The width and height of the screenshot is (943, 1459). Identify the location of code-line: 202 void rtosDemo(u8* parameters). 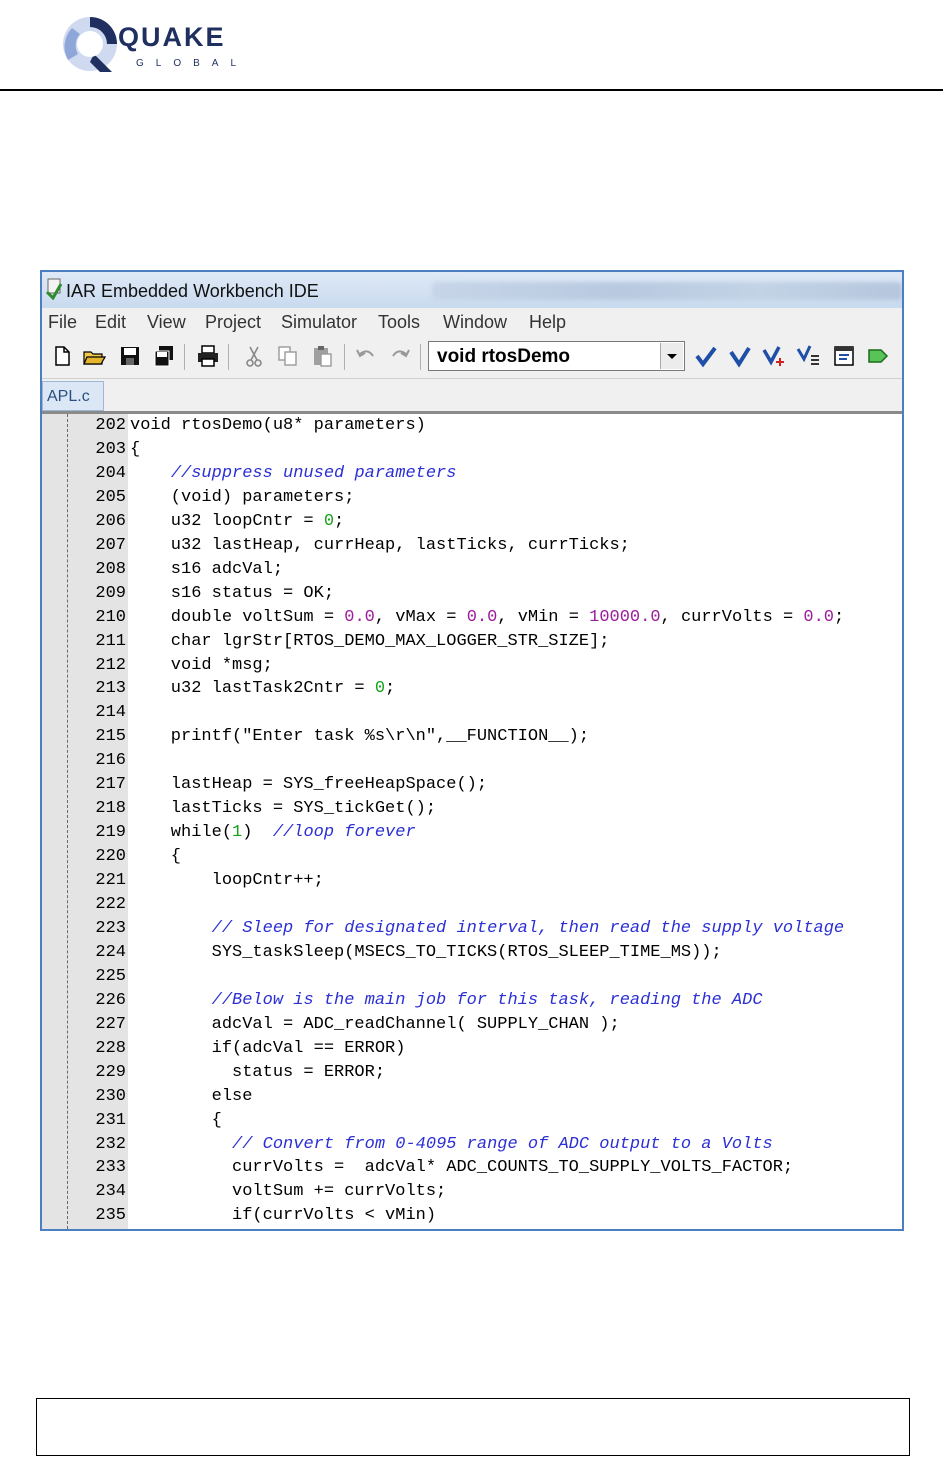
(472, 426).